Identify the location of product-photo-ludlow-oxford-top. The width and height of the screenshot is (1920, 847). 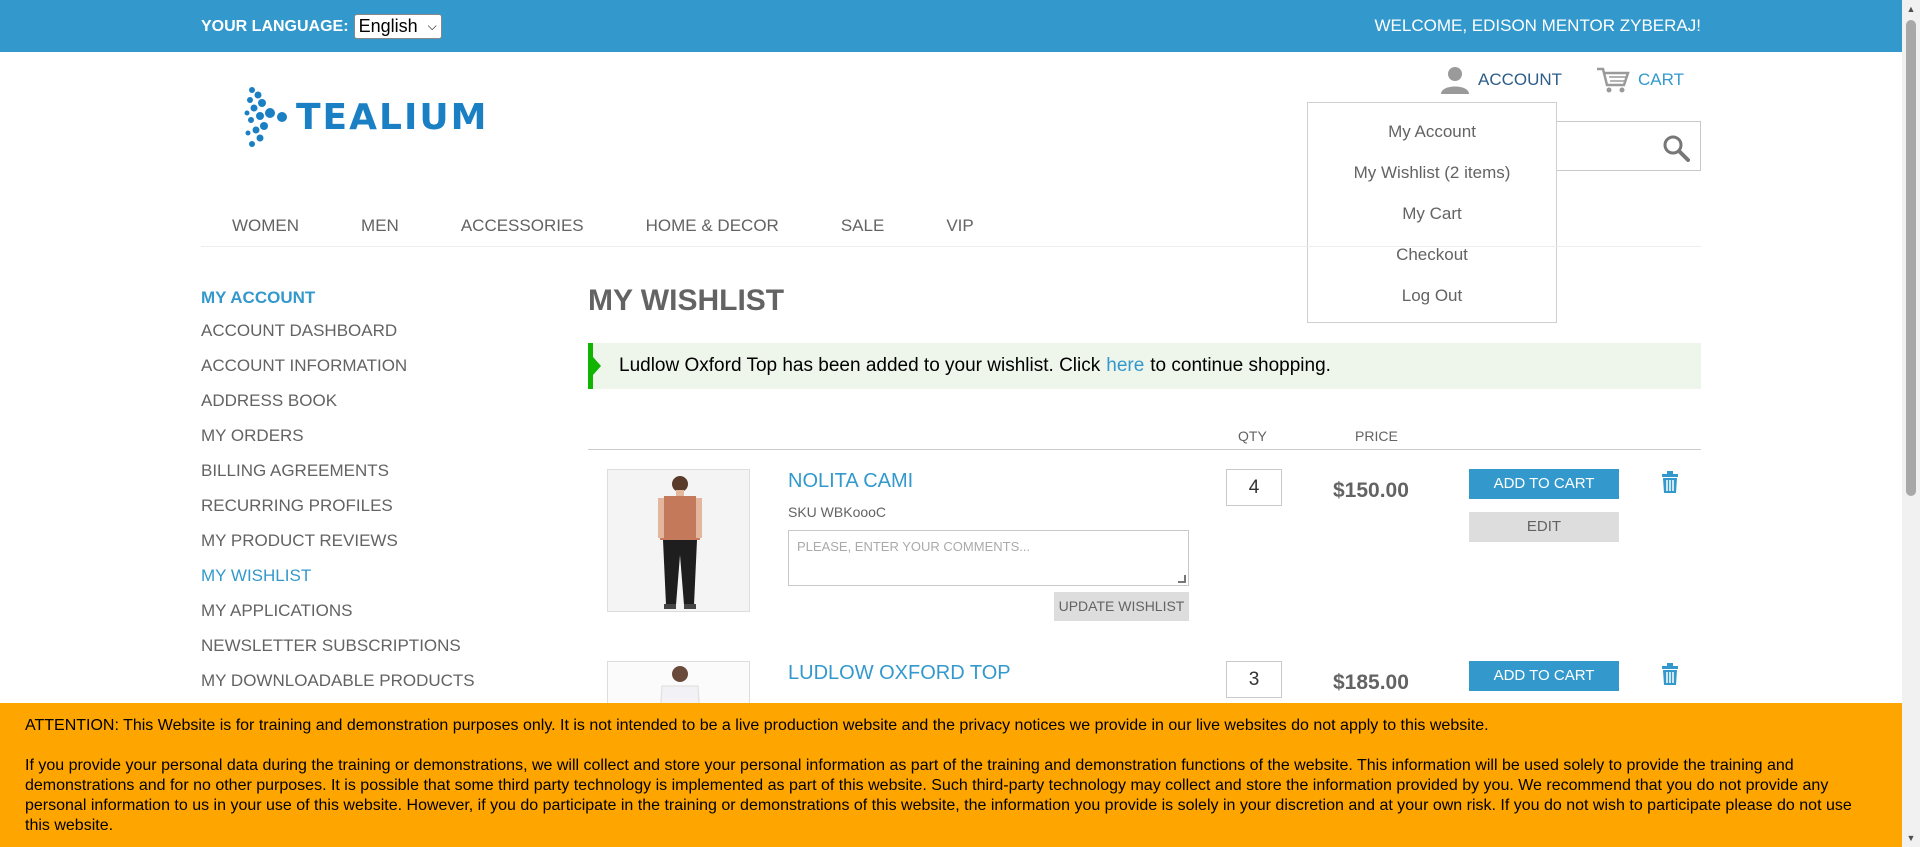
(678, 682).